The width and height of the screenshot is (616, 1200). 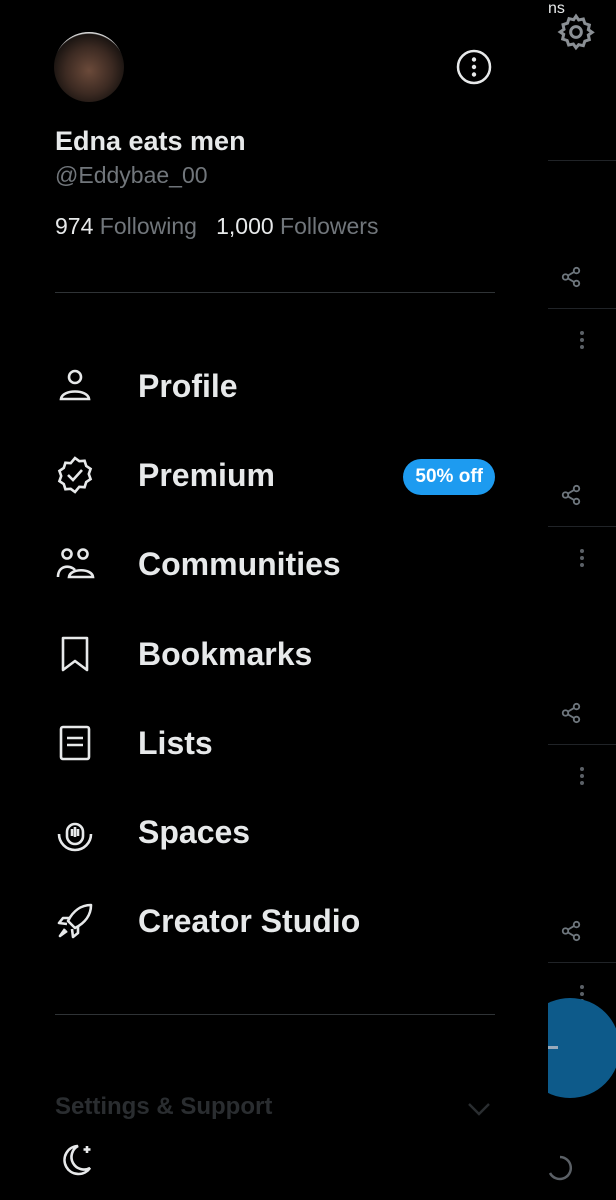 I want to click on display-name: Edna eats men, so click(x=150, y=141).